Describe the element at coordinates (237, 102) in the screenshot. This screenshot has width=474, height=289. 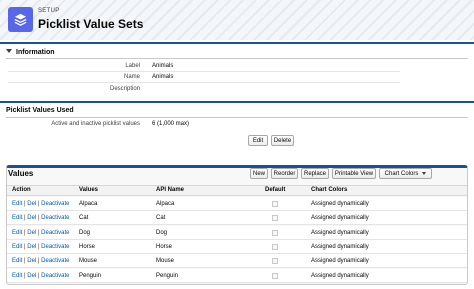
I see `section-divider` at that location.